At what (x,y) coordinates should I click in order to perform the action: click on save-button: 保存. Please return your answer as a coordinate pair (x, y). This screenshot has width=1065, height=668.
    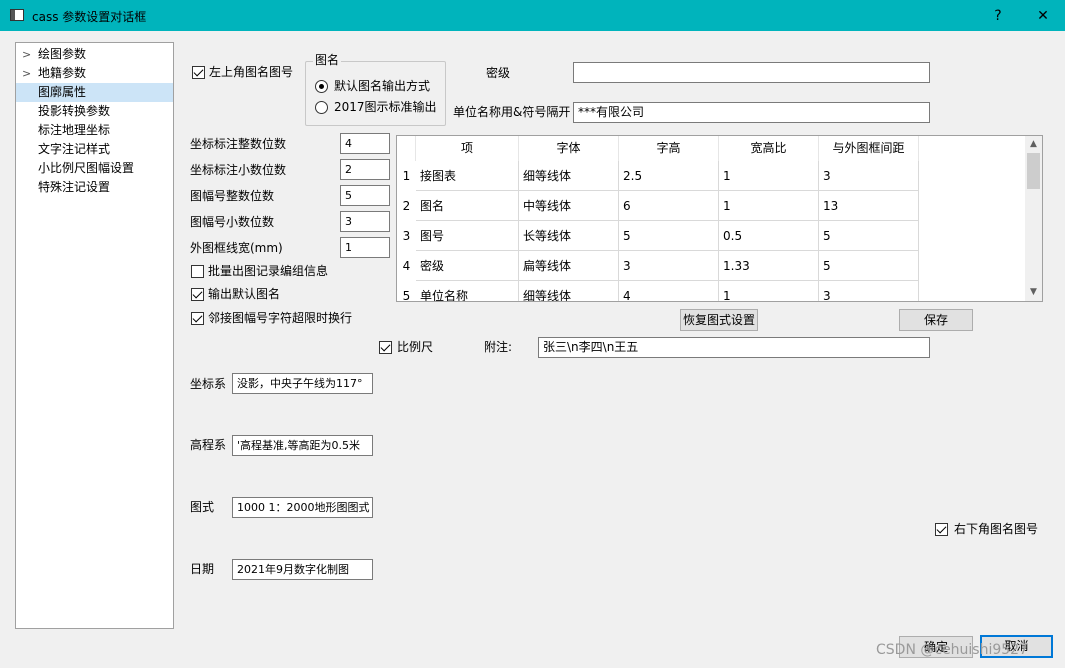
    Looking at the image, I should click on (936, 320).